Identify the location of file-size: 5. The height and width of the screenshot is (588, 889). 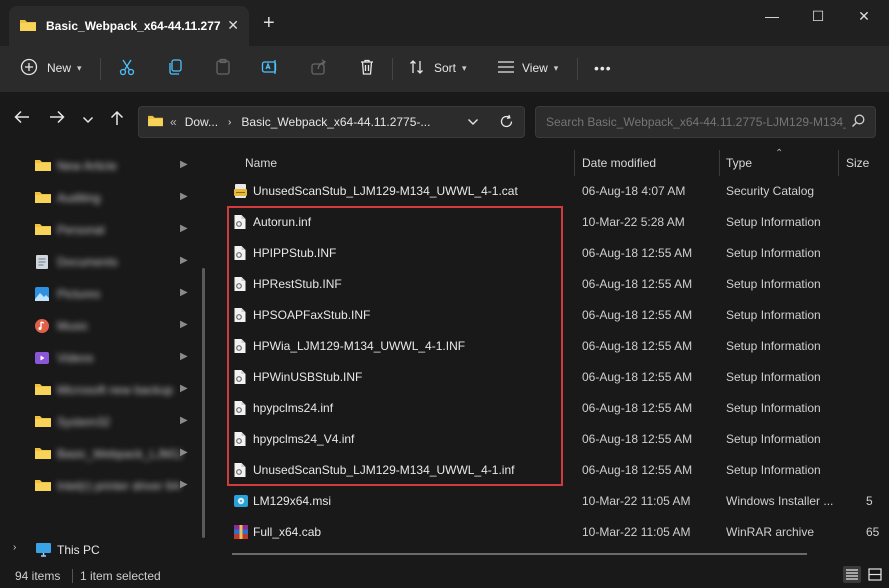
(869, 501).